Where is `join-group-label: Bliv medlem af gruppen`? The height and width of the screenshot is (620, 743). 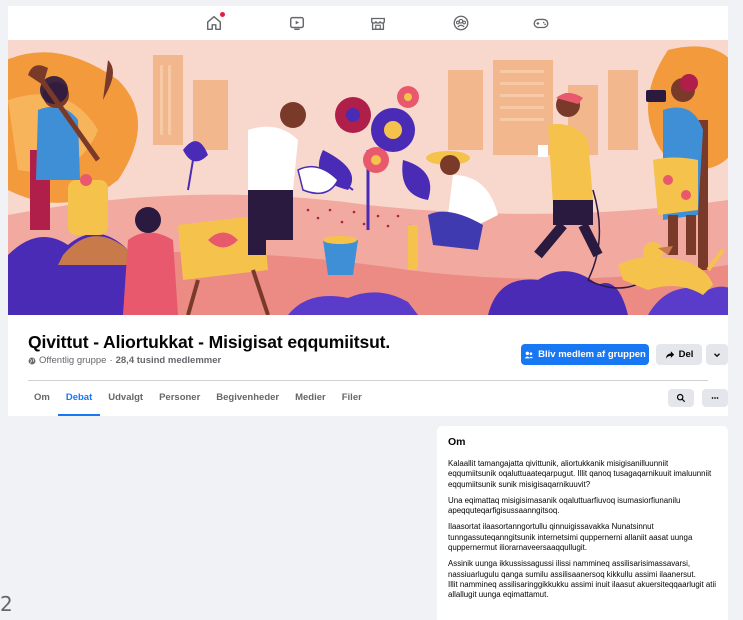 join-group-label: Bliv medlem af gruppen is located at coordinates (592, 354).